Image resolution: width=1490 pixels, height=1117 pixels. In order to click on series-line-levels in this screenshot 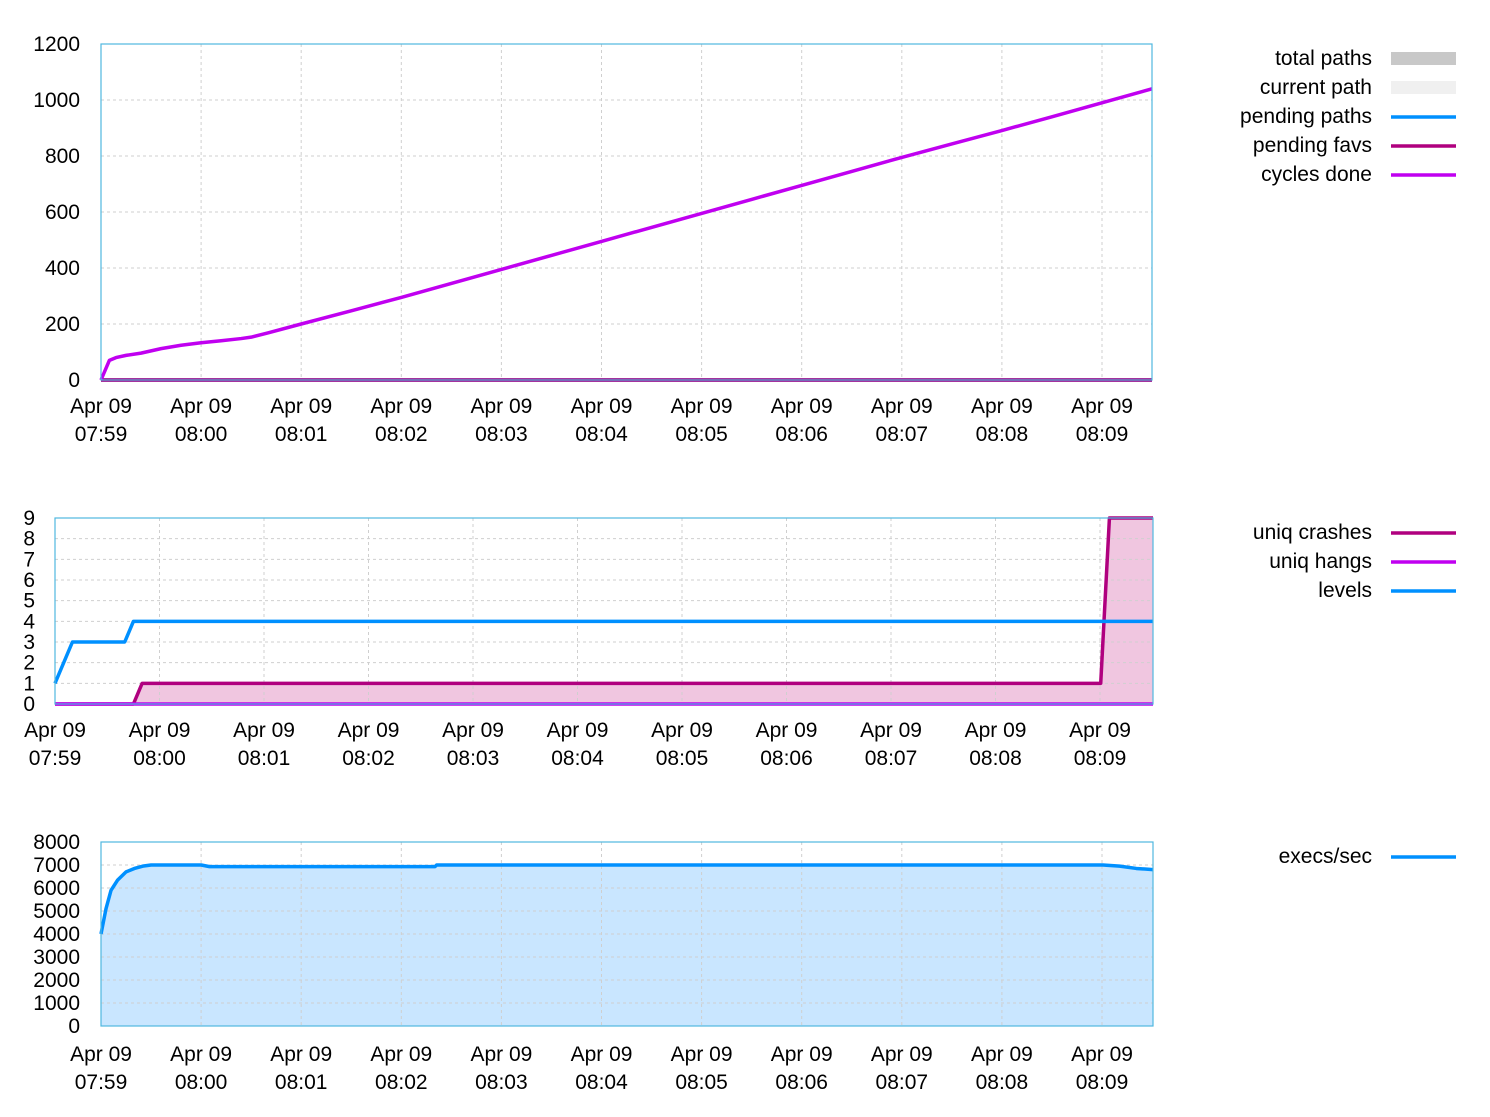, I will do `click(603, 652)`.